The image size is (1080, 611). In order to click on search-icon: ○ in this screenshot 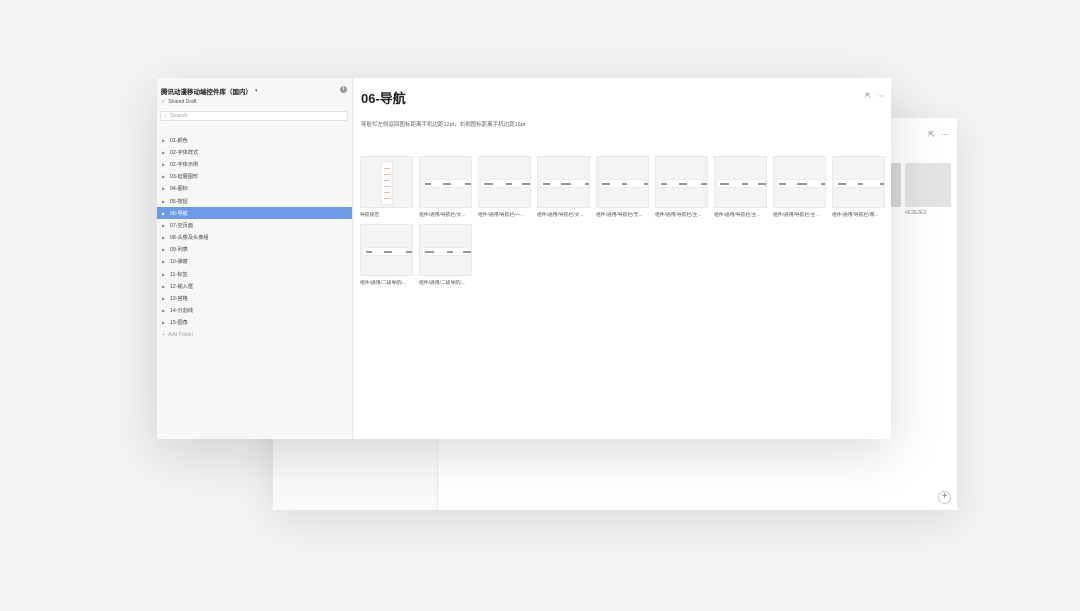, I will do `click(166, 116)`.